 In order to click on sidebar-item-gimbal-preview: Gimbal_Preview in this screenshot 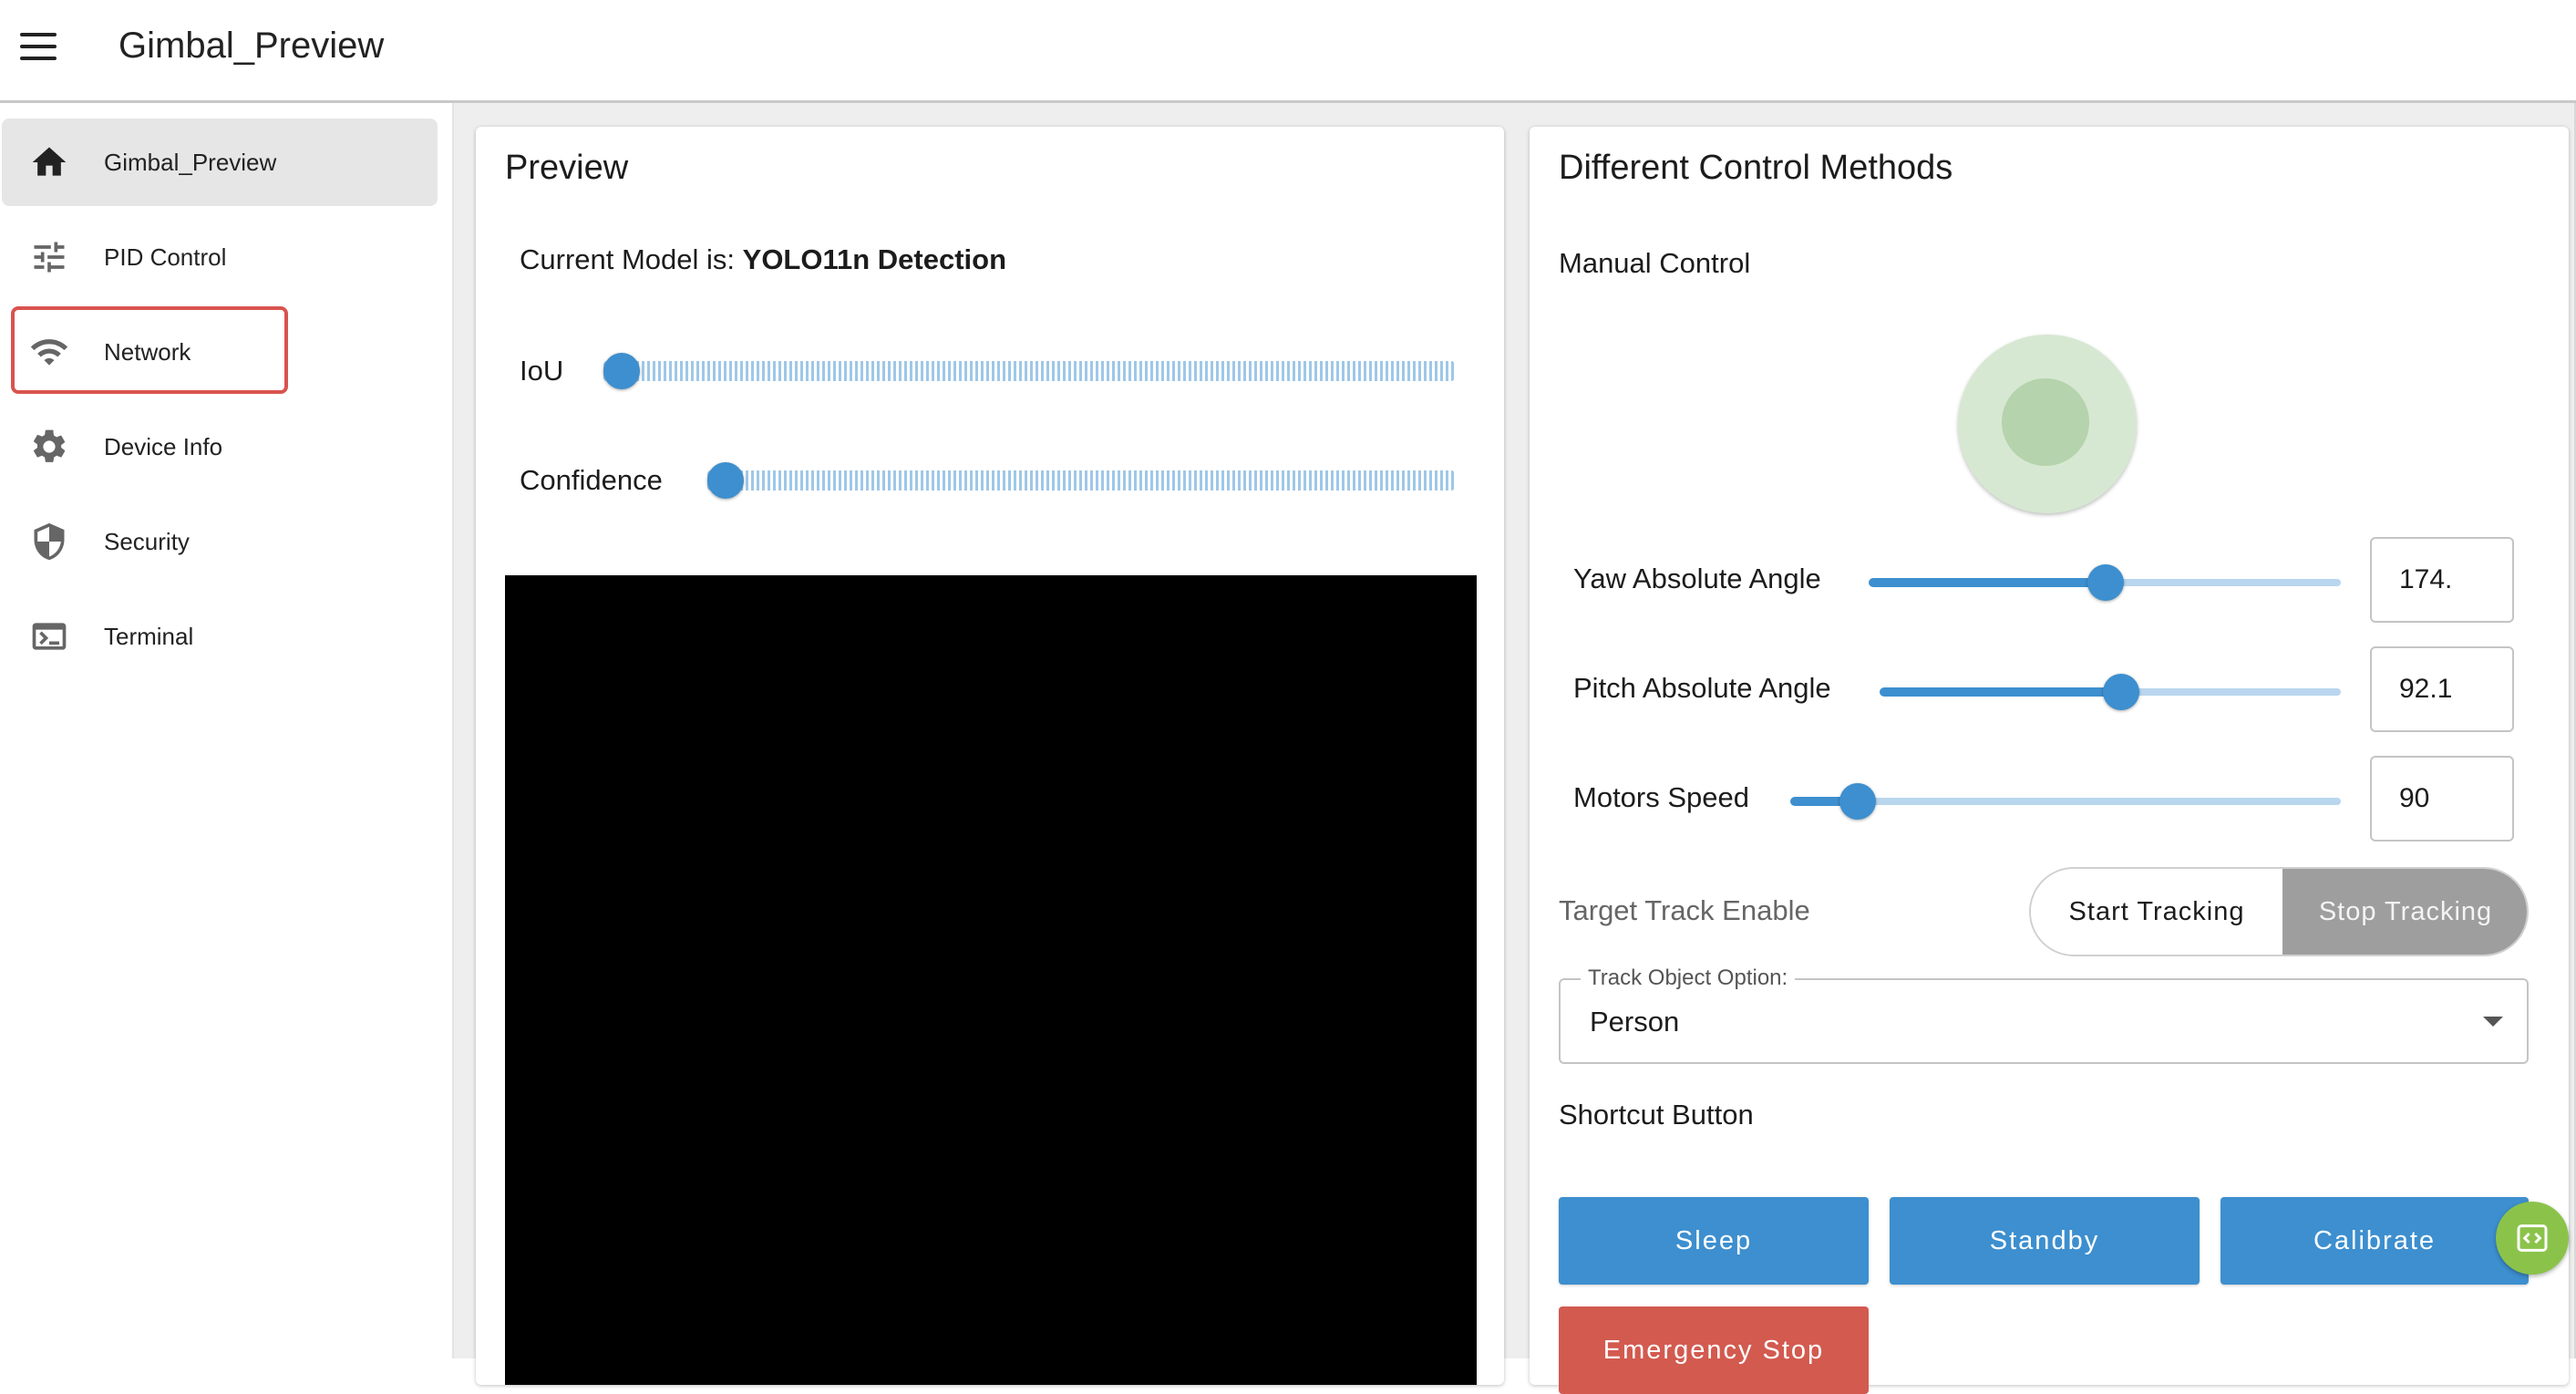, I will do `click(220, 163)`.